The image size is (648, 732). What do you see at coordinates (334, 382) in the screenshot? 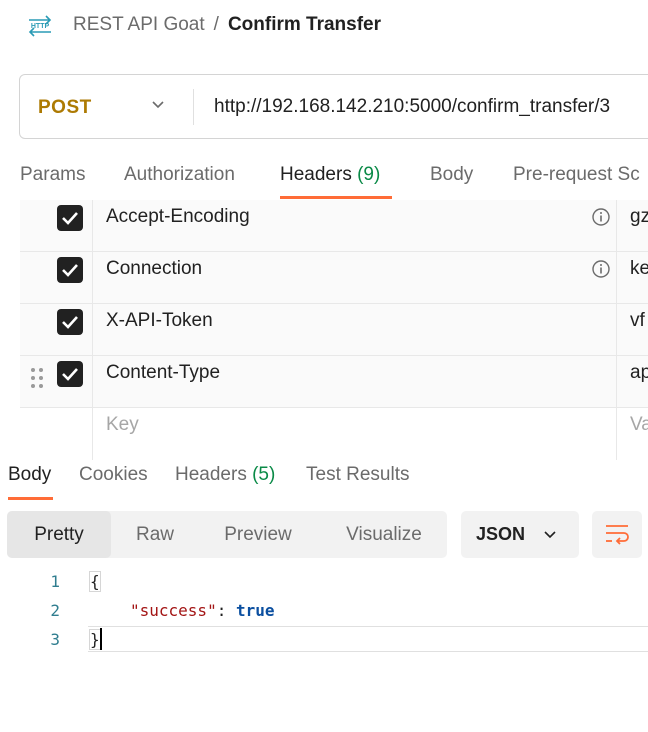
I see `table-row: Content-Type ap` at bounding box center [334, 382].